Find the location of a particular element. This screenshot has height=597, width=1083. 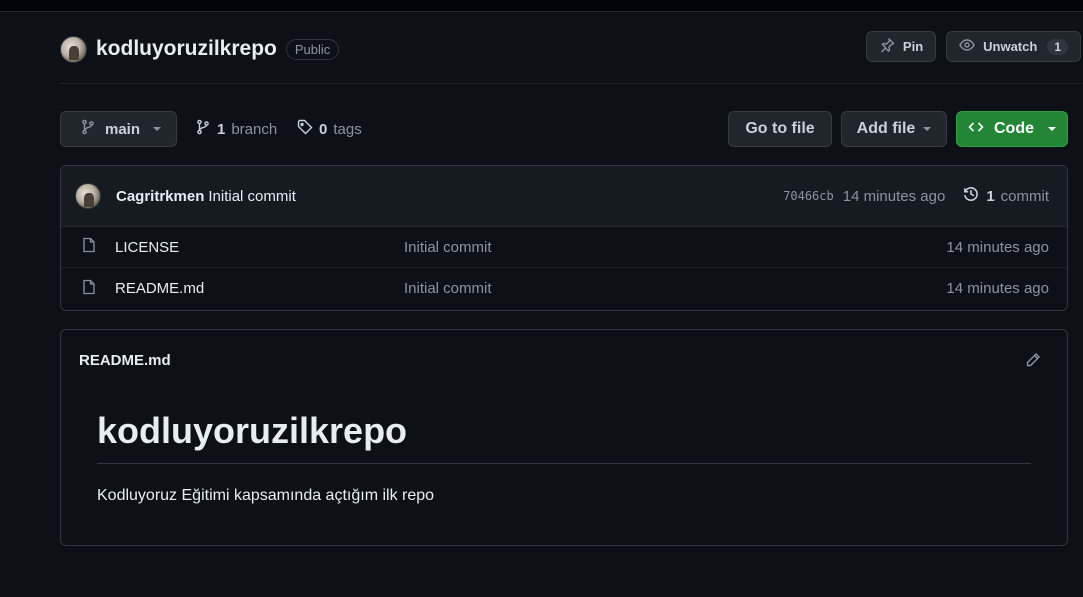

file-name: README.md is located at coordinates (159, 288).